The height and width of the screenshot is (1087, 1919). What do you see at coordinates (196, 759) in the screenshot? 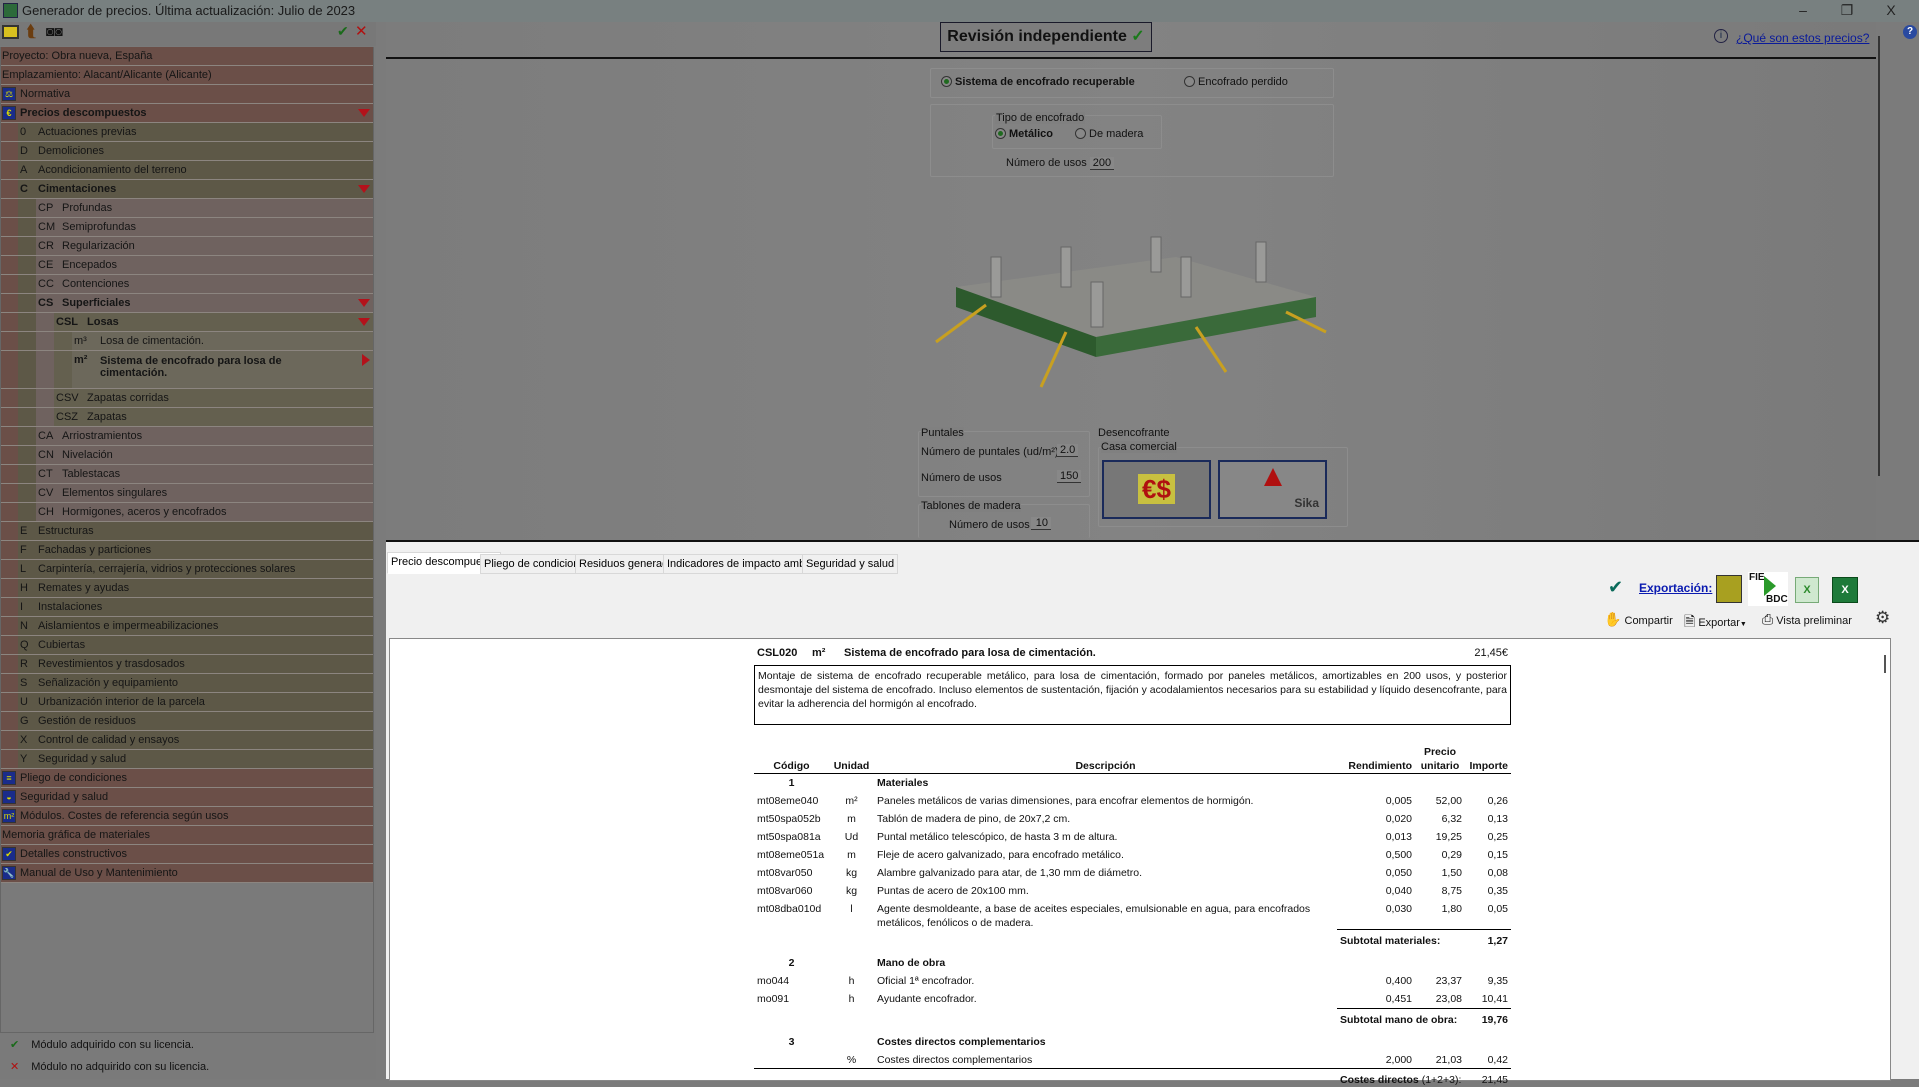
I see `tree-item-body: YSeguridad y salud` at bounding box center [196, 759].